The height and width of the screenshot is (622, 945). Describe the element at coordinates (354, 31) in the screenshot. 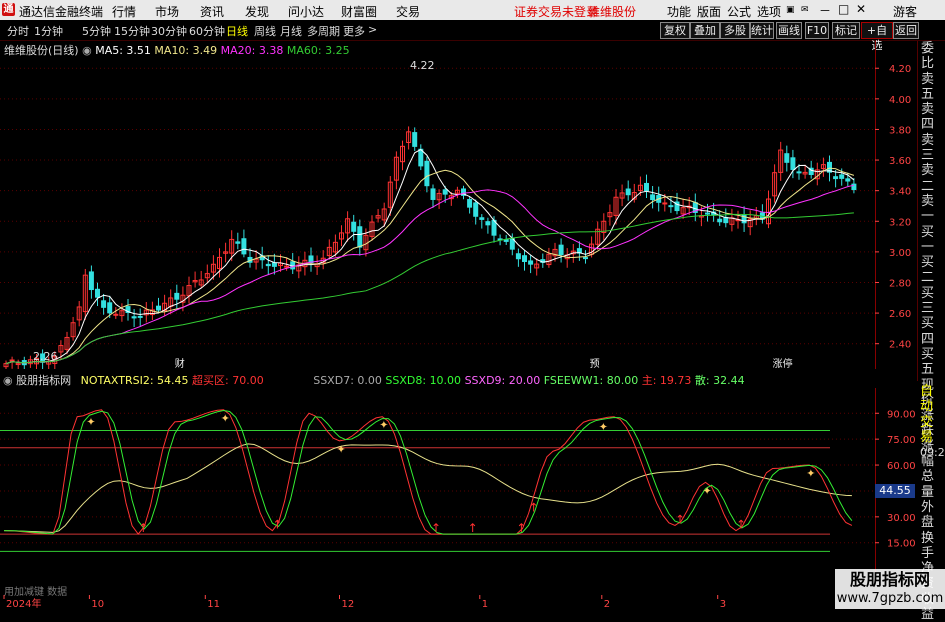

I see `tf-more: 更多` at that location.